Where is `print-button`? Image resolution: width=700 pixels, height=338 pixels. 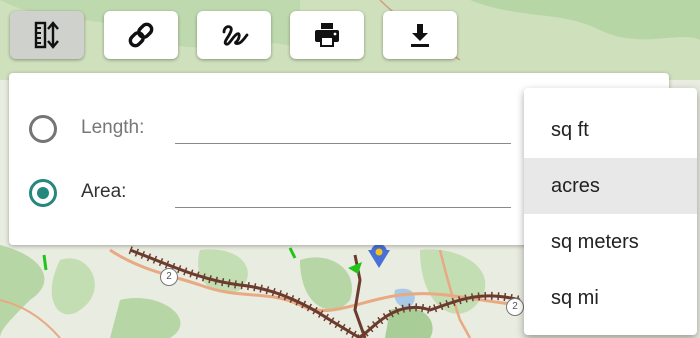 print-button is located at coordinates (327, 35).